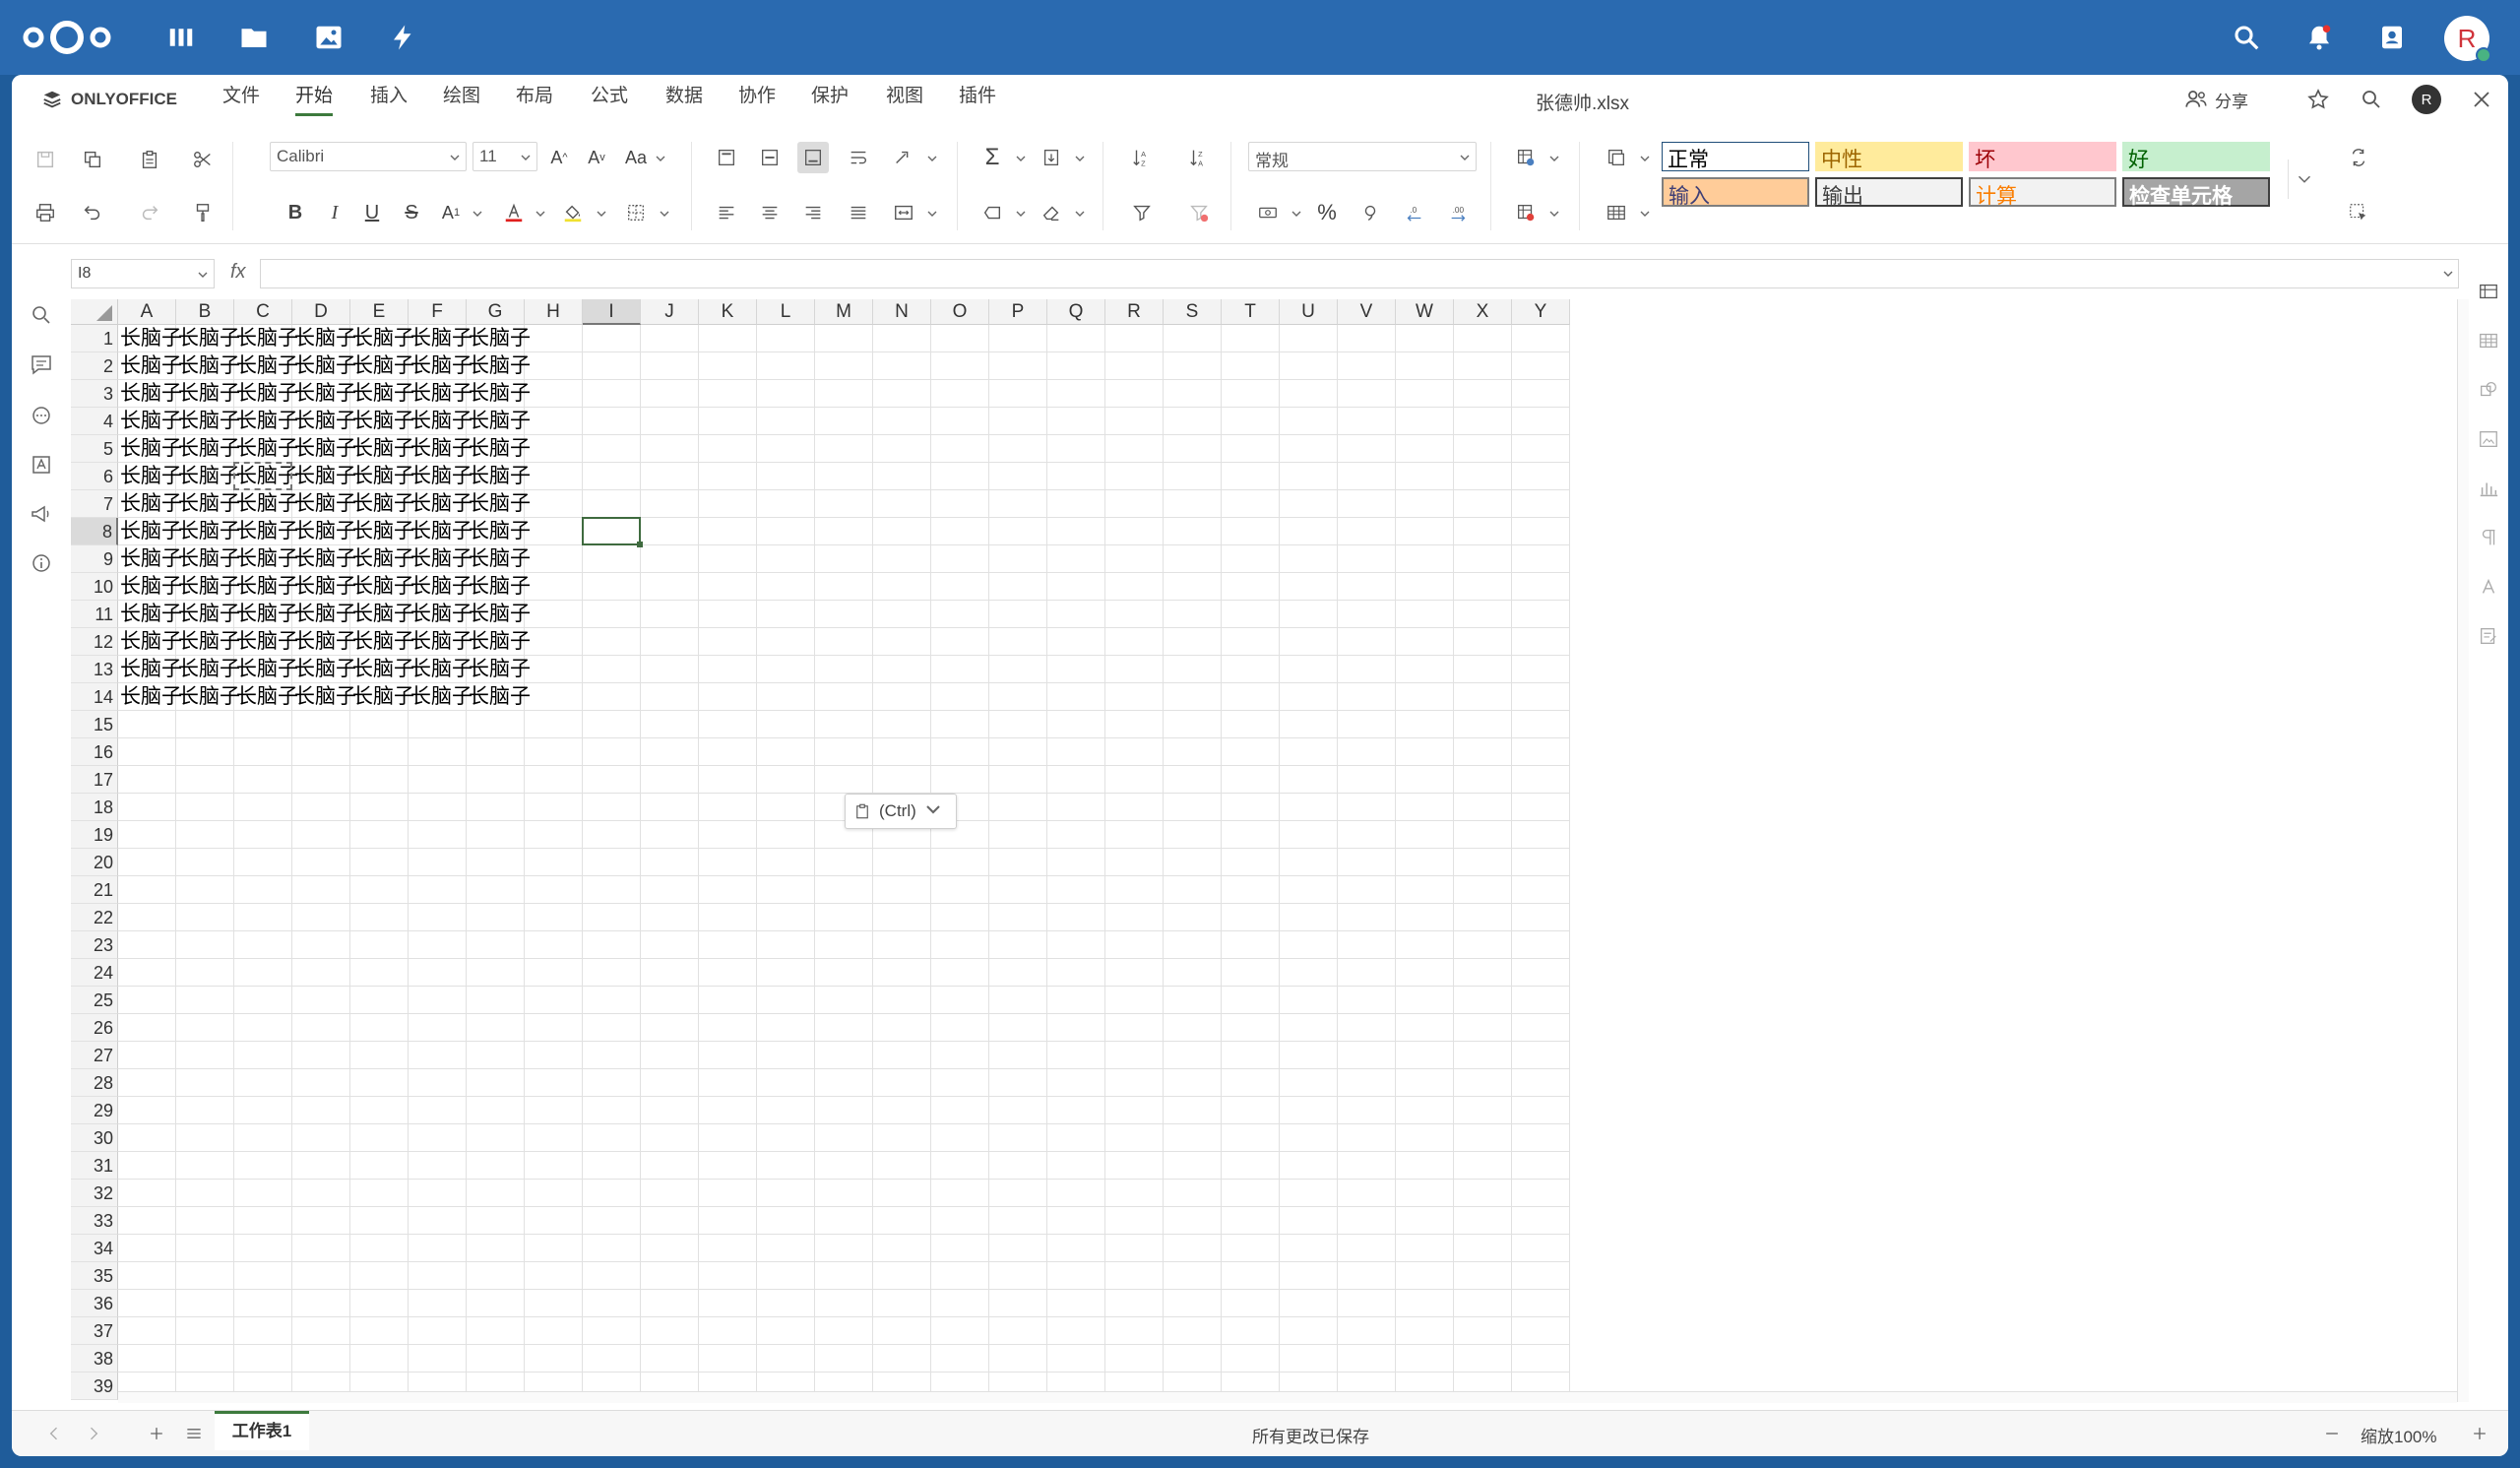  Describe the element at coordinates (266, 338) in the screenshot. I see `cell-c1: 长脑子` at that location.